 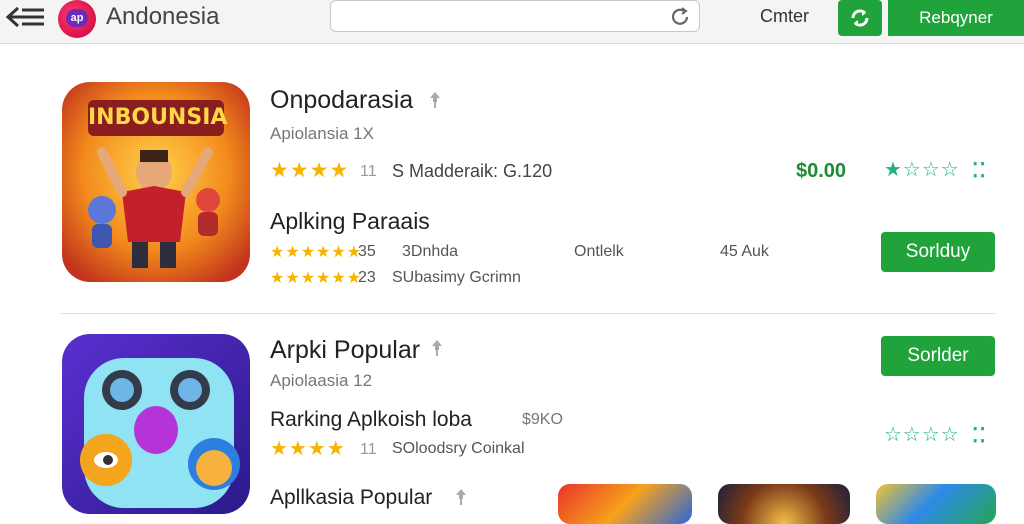 What do you see at coordinates (345, 350) in the screenshot?
I see `app-title-3: Arpki Popular` at bounding box center [345, 350].